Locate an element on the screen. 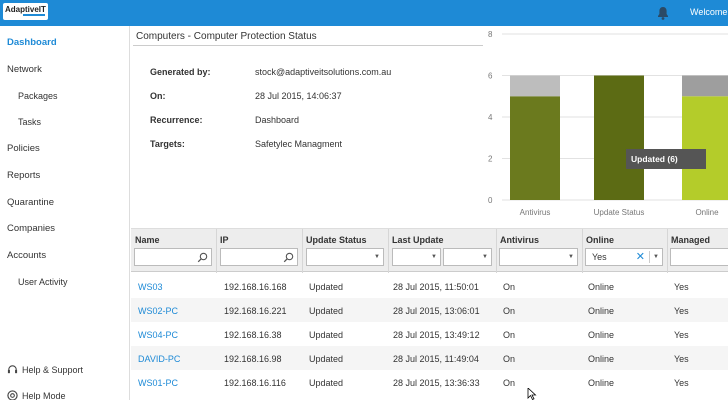  cell-name: DAVID-PC is located at coordinates (159, 359).